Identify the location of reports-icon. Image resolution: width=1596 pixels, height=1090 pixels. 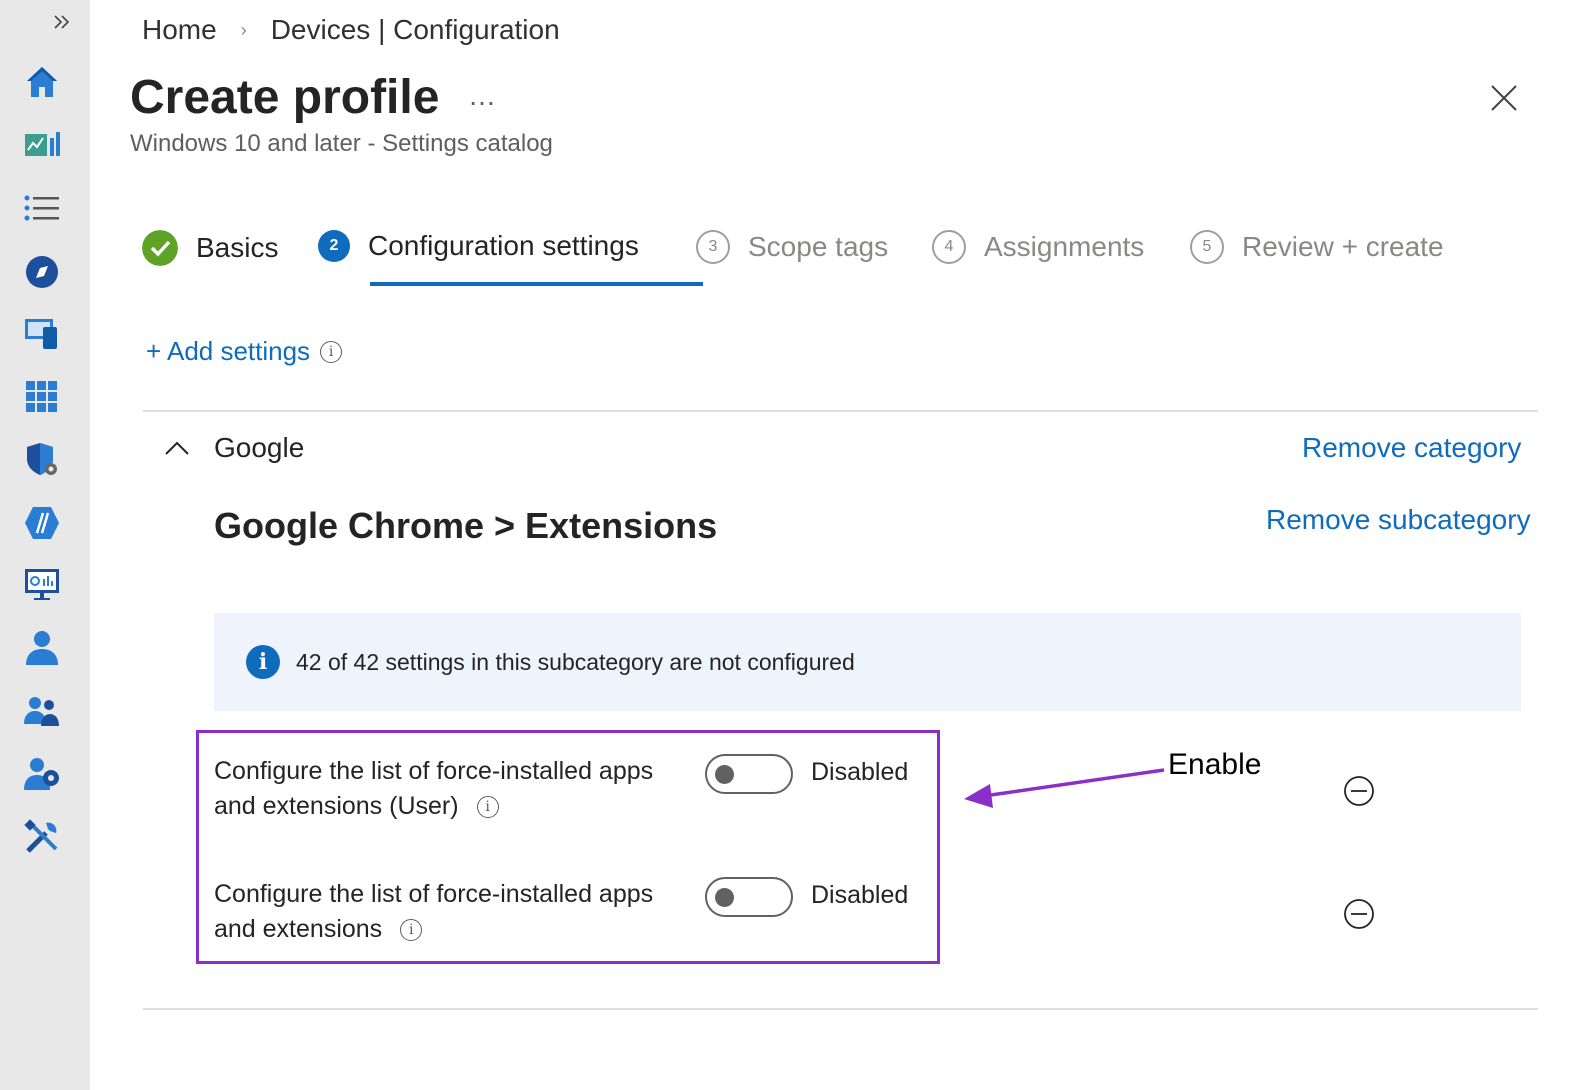
(42, 523).